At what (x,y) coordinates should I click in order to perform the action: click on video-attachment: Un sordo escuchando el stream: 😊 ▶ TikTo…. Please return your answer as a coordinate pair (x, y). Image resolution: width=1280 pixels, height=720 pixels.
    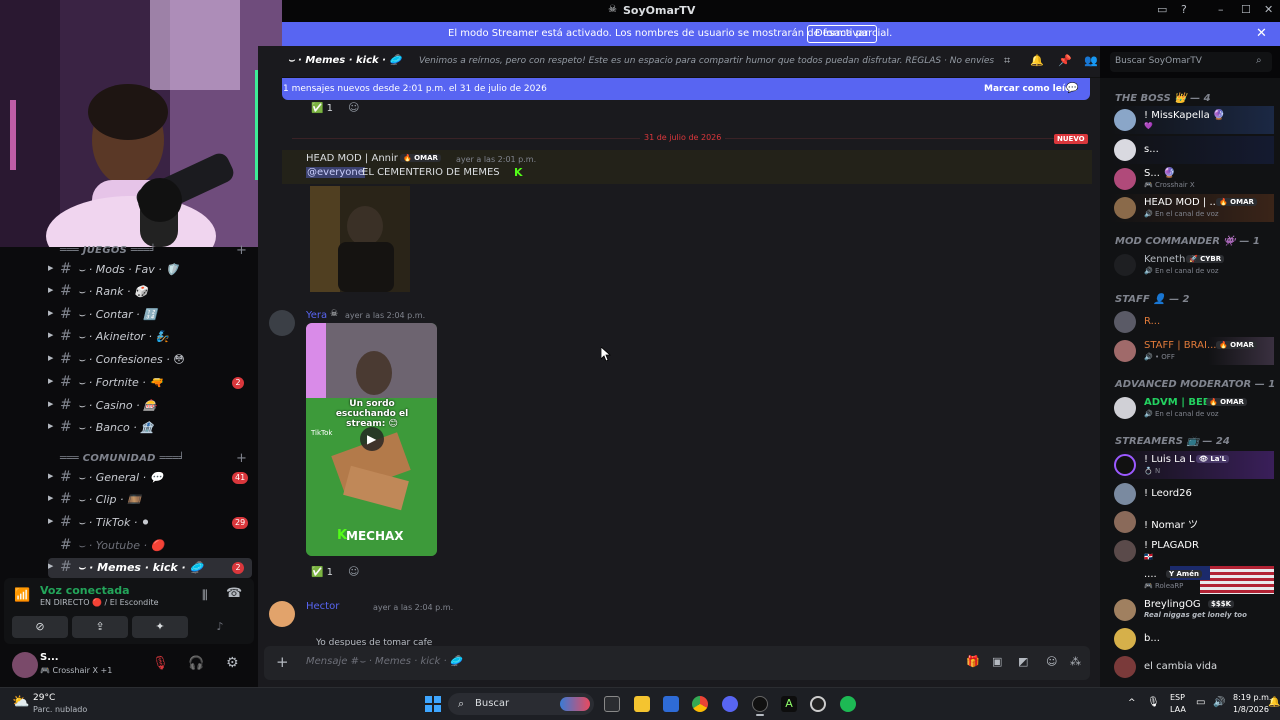
    Looking at the image, I should click on (371, 439).